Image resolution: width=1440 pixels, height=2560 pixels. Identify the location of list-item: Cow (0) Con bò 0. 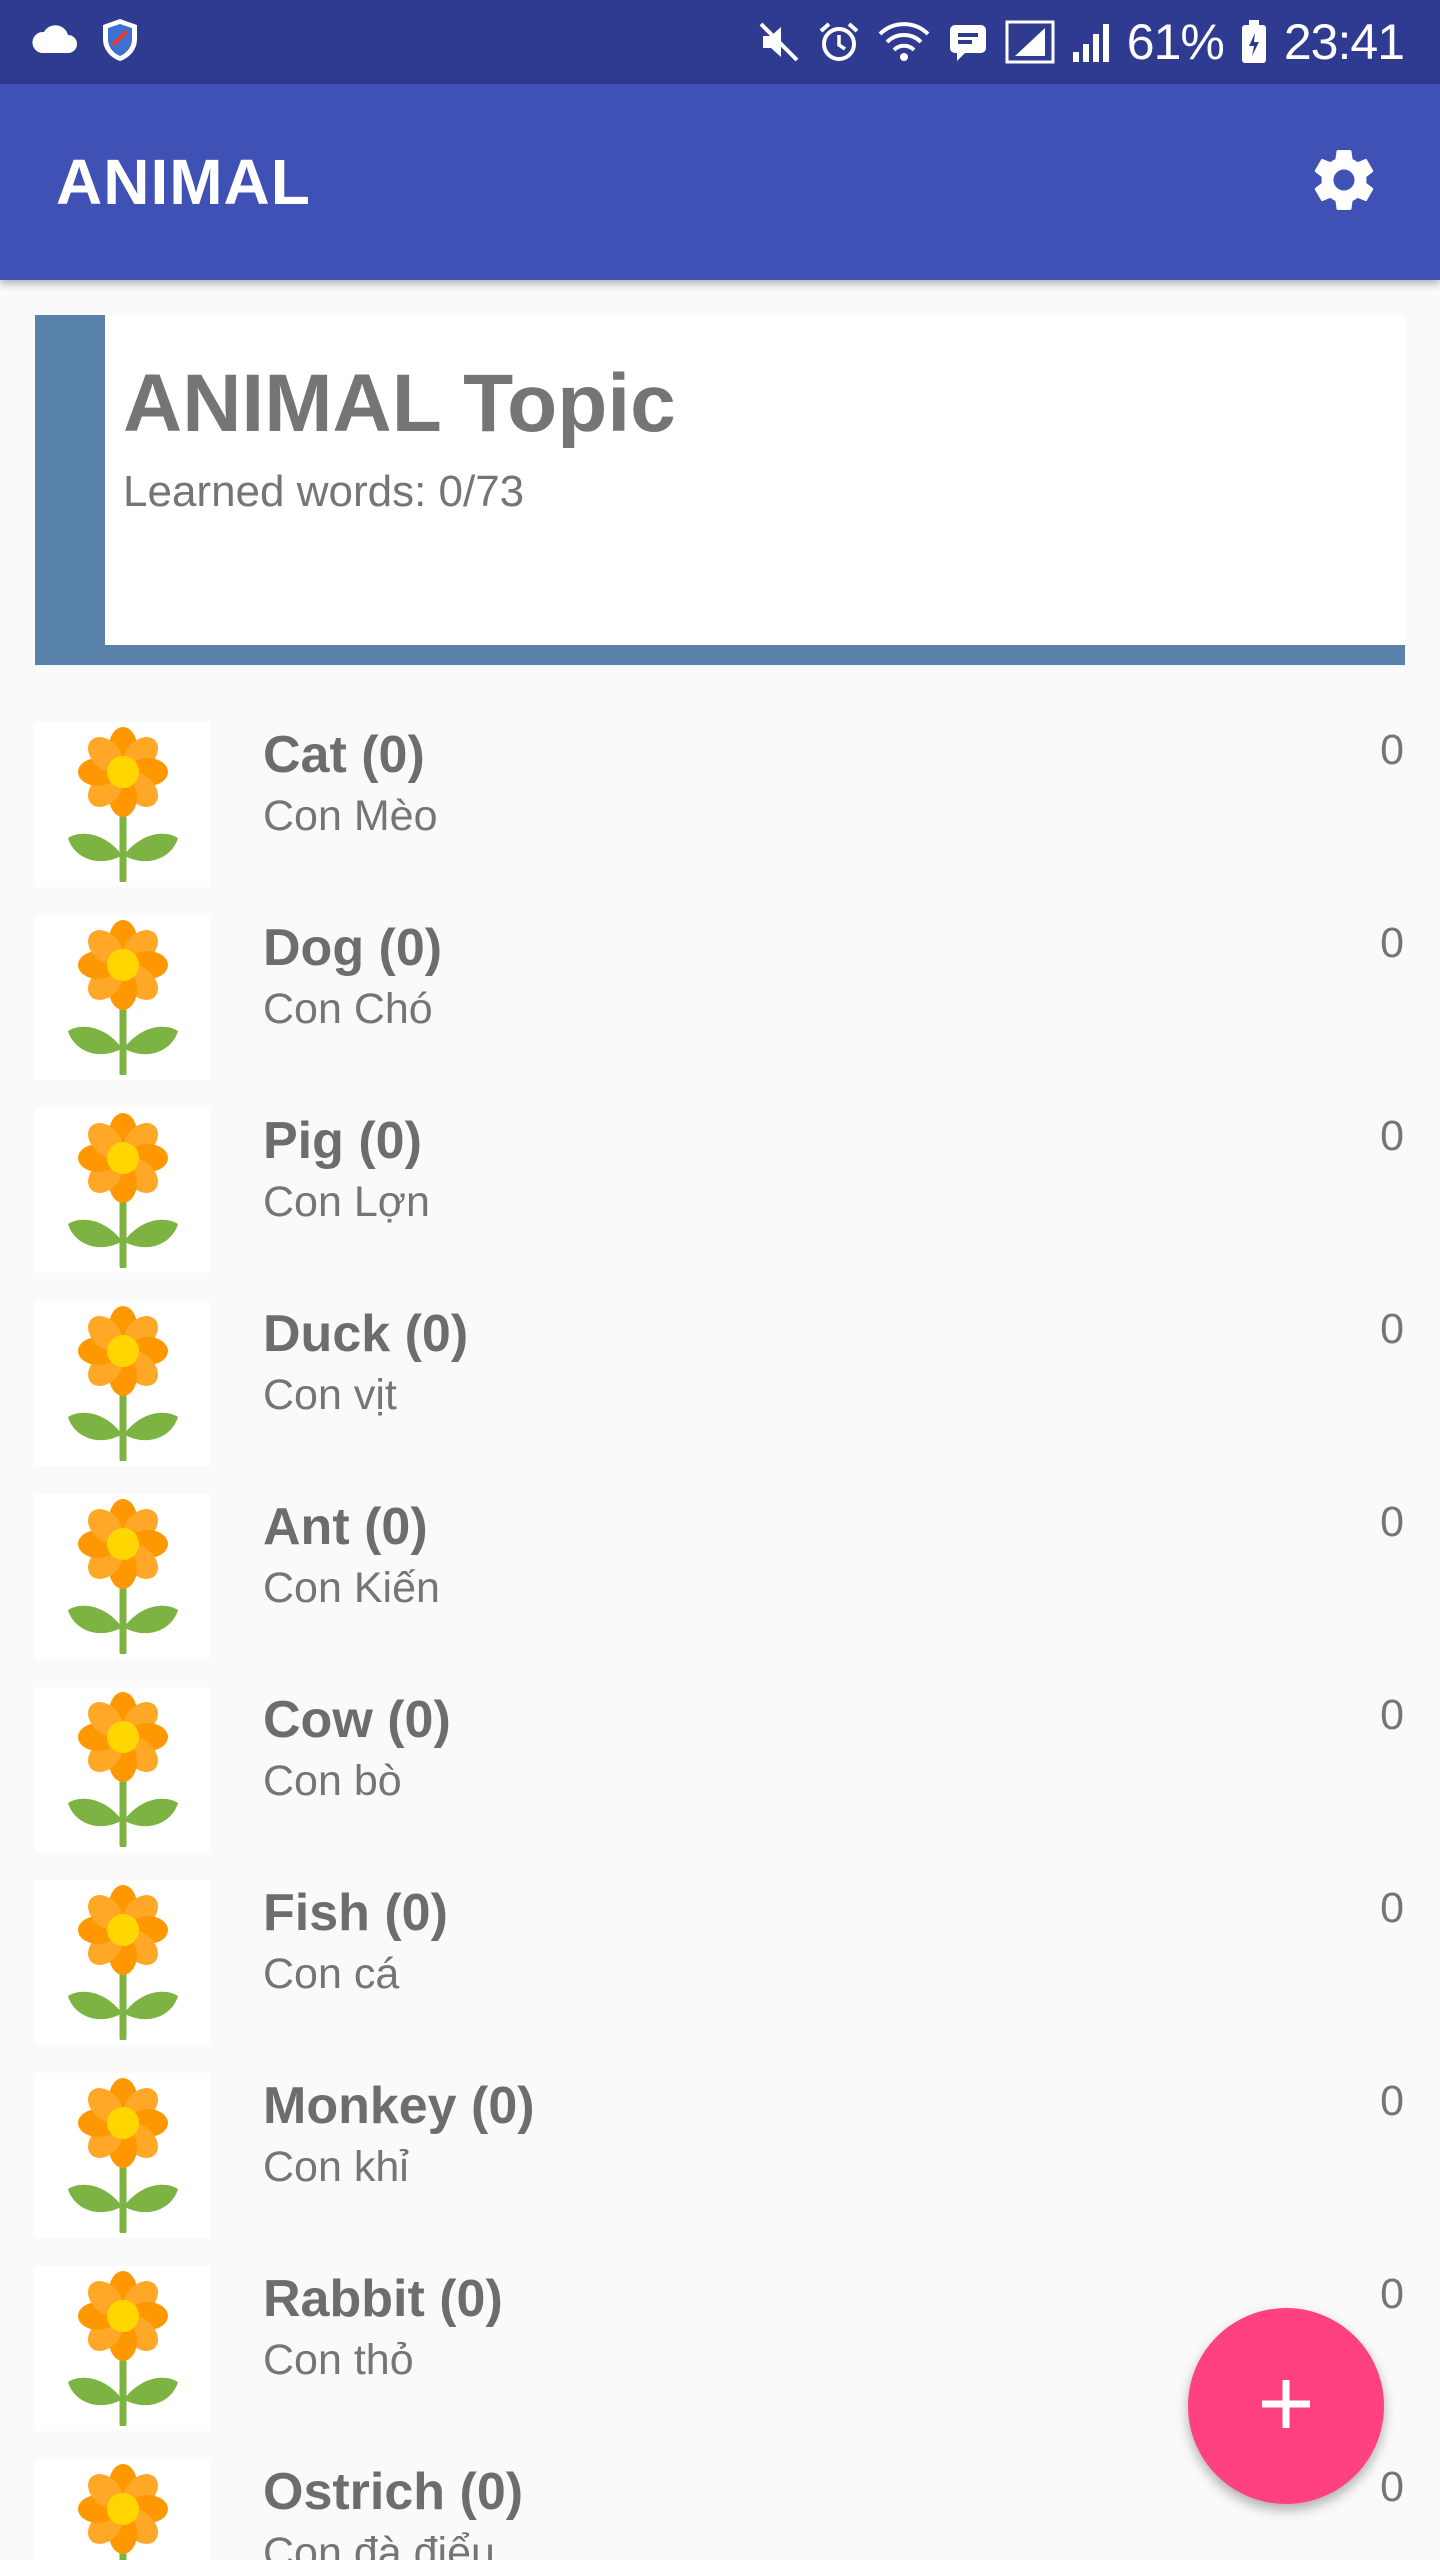
(720, 1761).